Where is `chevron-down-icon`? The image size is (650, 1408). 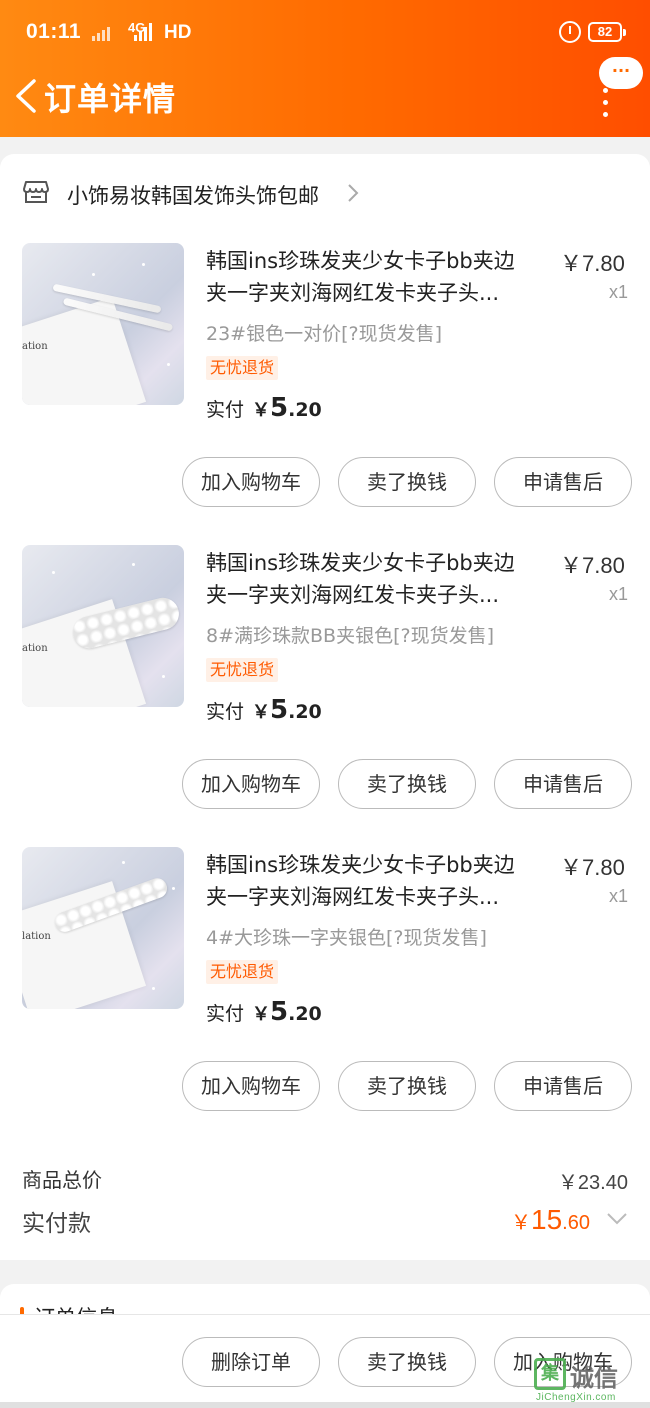
chevron-down-icon is located at coordinates (617, 1219).